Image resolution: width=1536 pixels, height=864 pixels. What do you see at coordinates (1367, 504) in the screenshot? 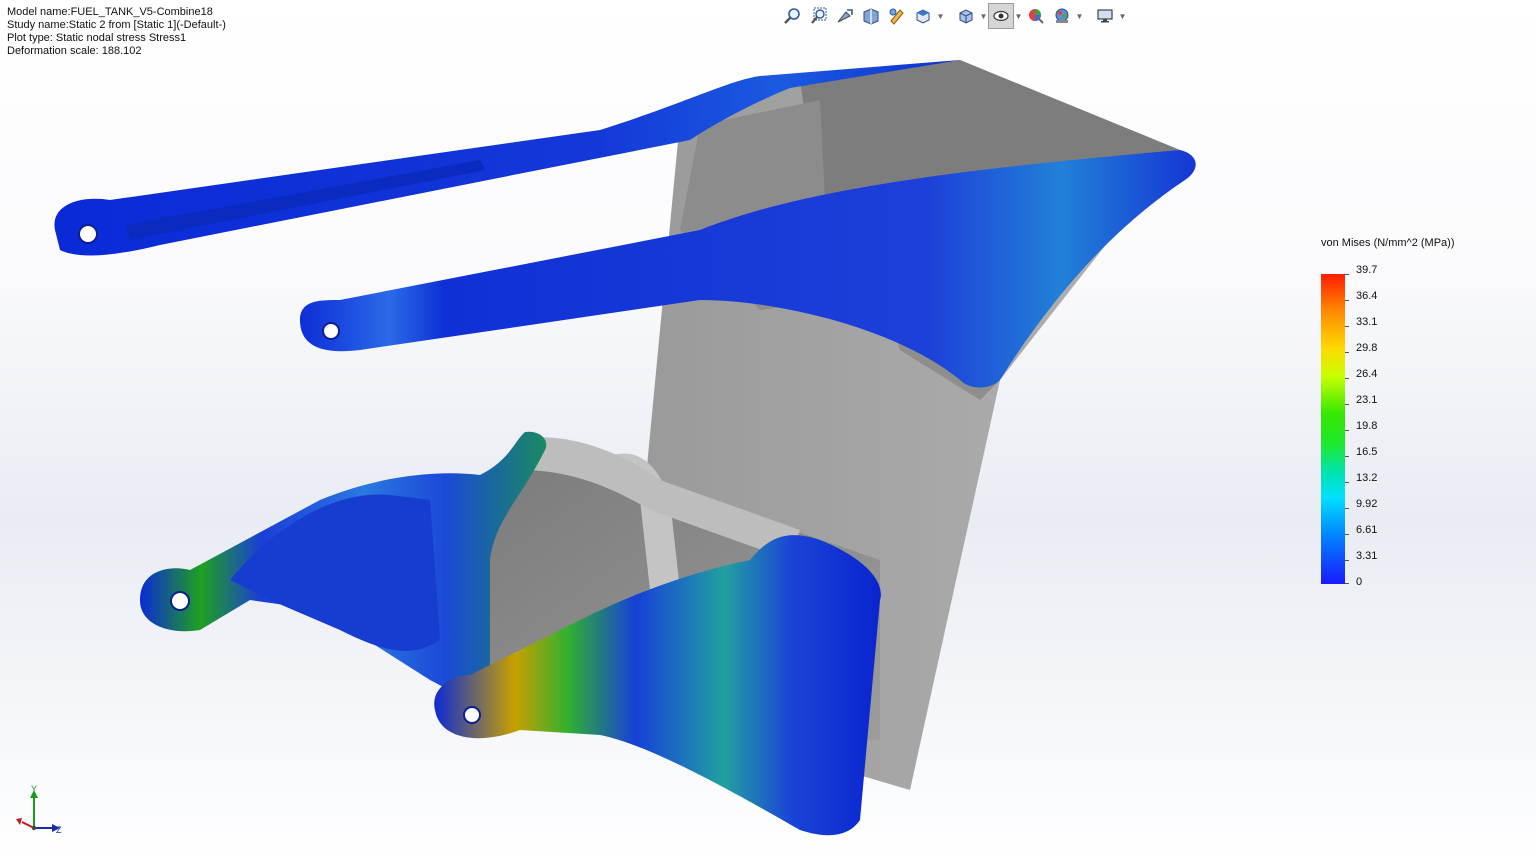
I see `legend-label: 9.92` at bounding box center [1367, 504].